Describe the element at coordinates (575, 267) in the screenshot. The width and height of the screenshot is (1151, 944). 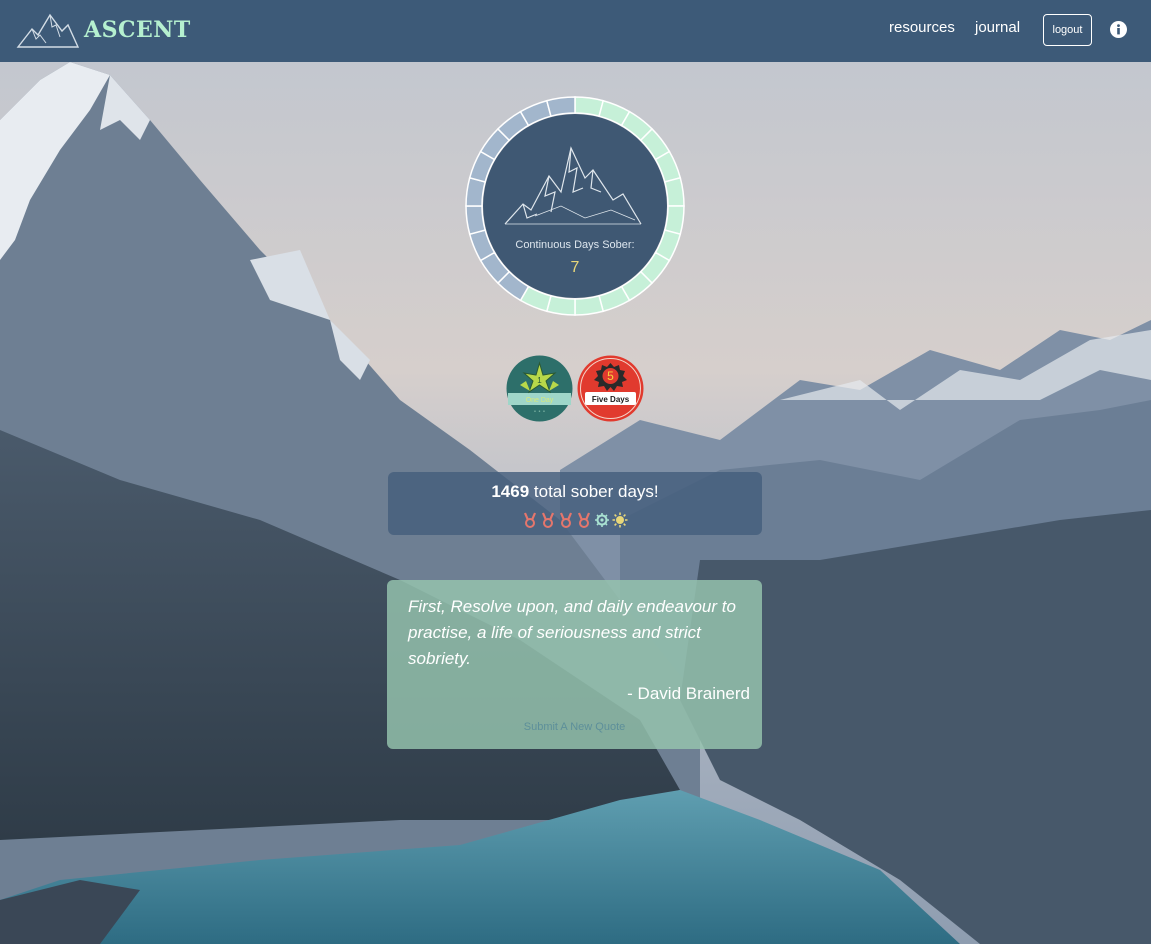
I see `continuous-days-count: 7` at that location.